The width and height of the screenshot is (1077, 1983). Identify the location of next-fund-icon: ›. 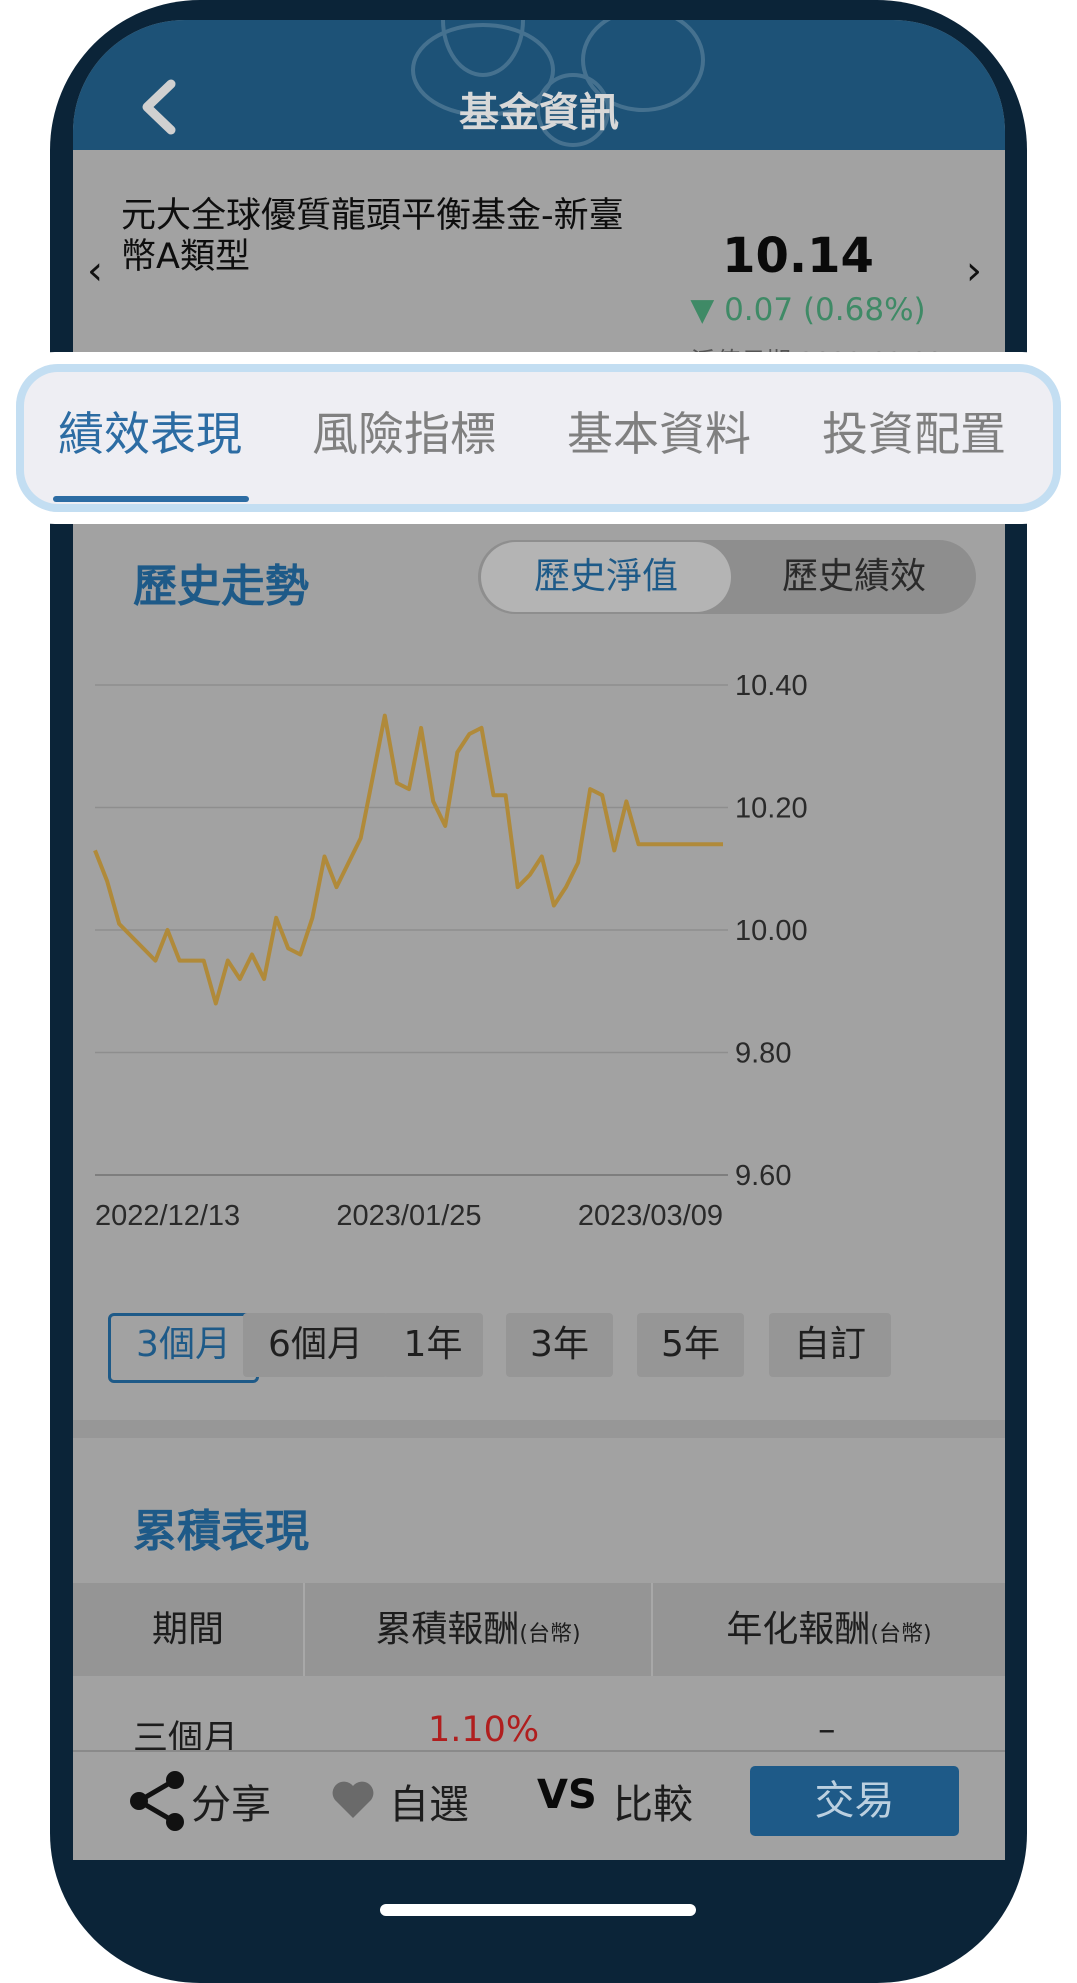
(974, 271).